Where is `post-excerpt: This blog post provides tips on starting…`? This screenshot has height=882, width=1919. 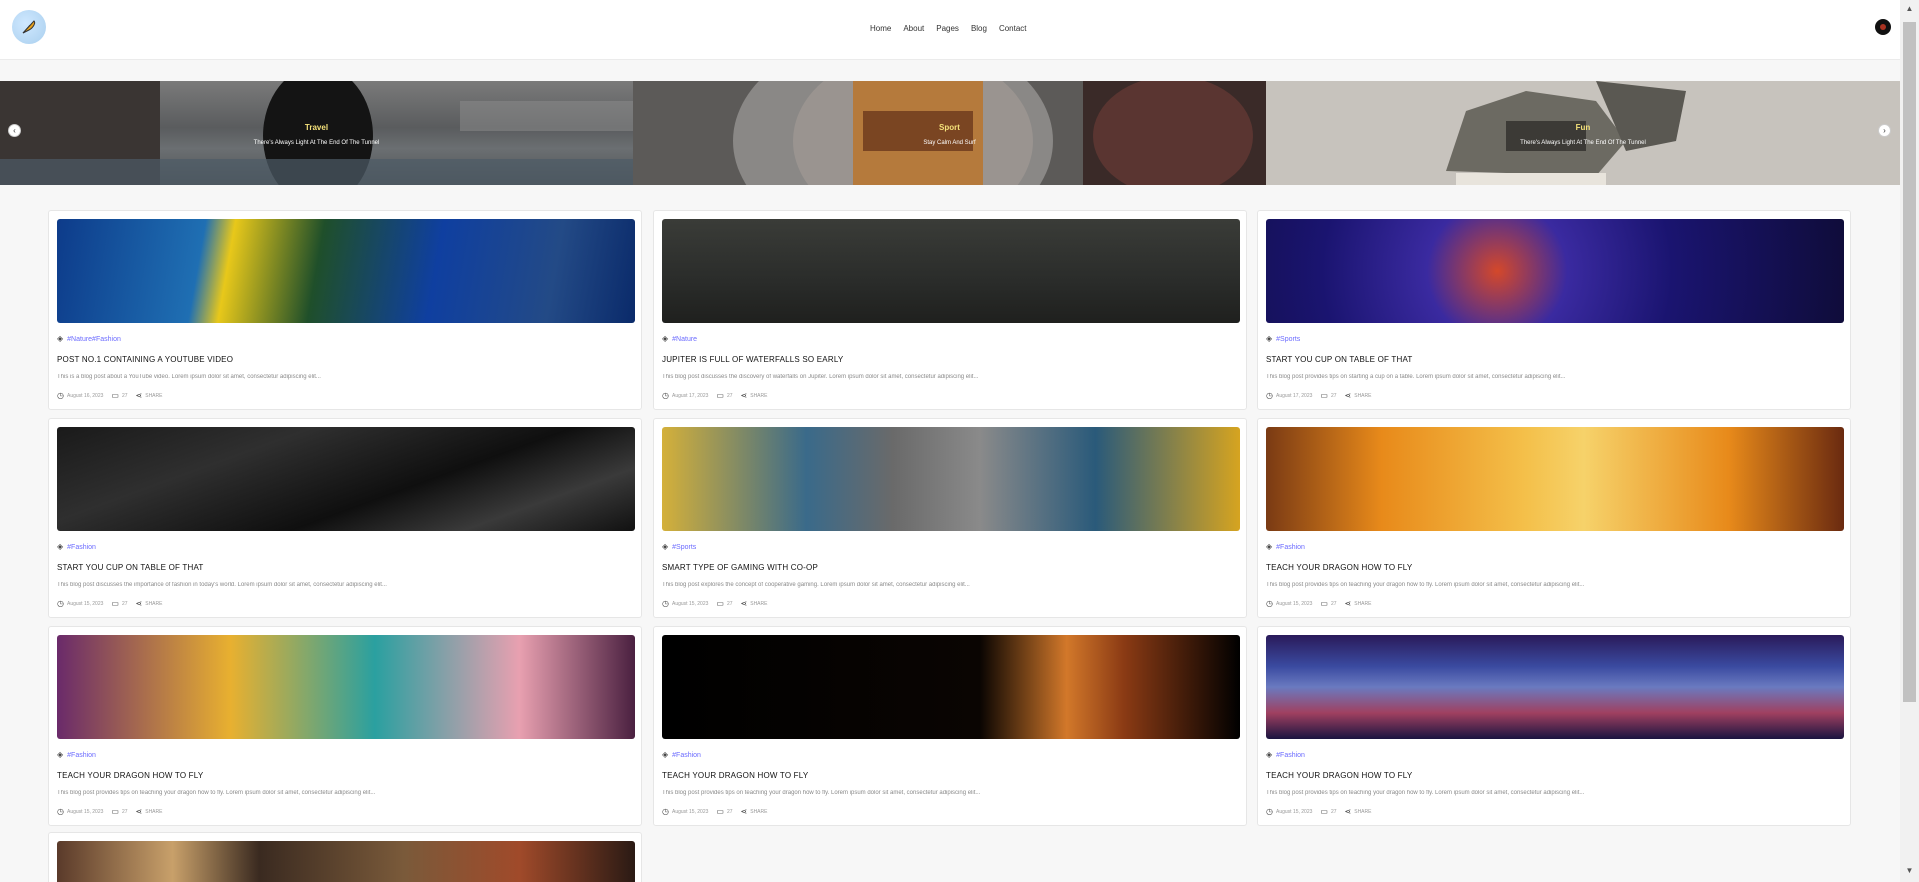
post-excerpt: This blog post provides tips on starting… is located at coordinates (1416, 377).